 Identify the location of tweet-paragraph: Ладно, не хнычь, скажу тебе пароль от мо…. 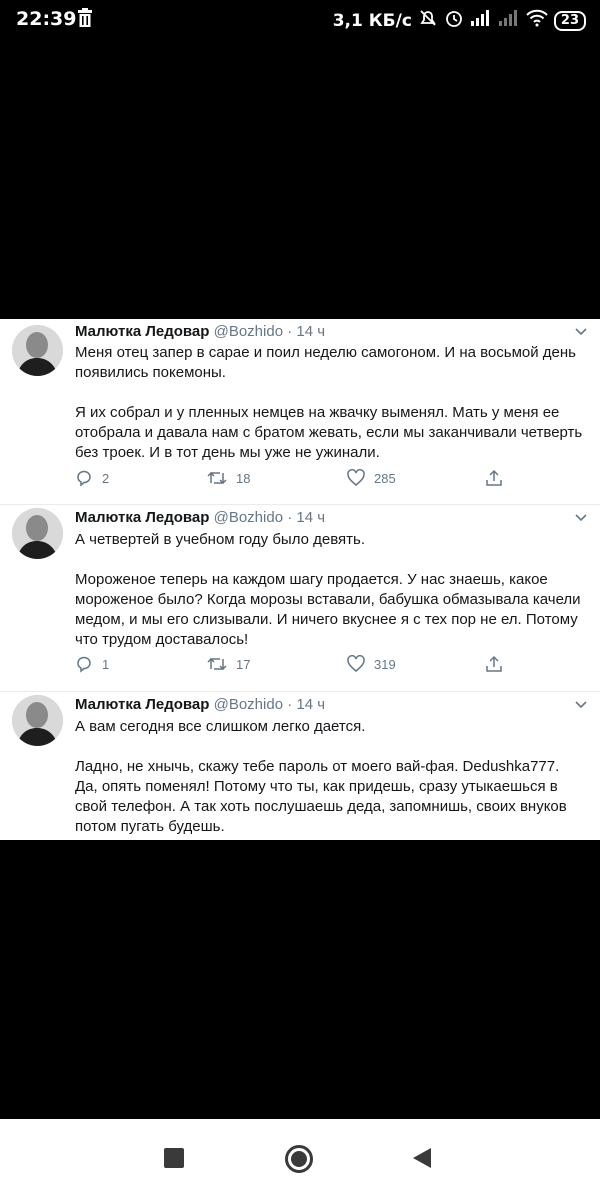
(321, 796).